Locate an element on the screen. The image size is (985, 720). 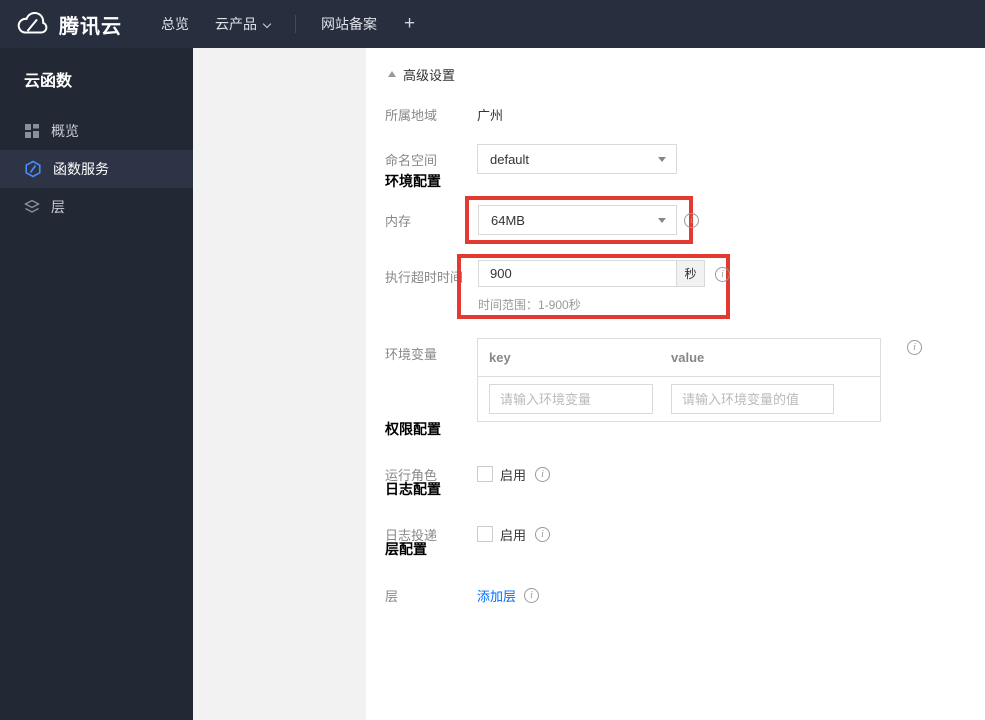
env-vars-row: 环境变量 key value i is located at coordinates (685, 380).